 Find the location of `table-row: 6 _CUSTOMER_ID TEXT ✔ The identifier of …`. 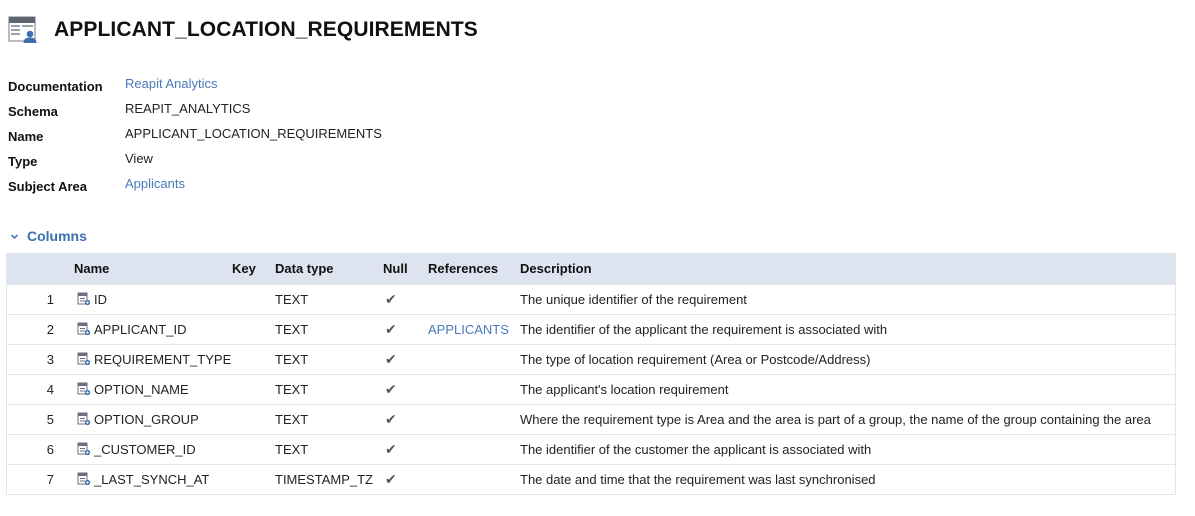

table-row: 6 _CUSTOMER_ID TEXT ✔ The identifier of … is located at coordinates (591, 449).